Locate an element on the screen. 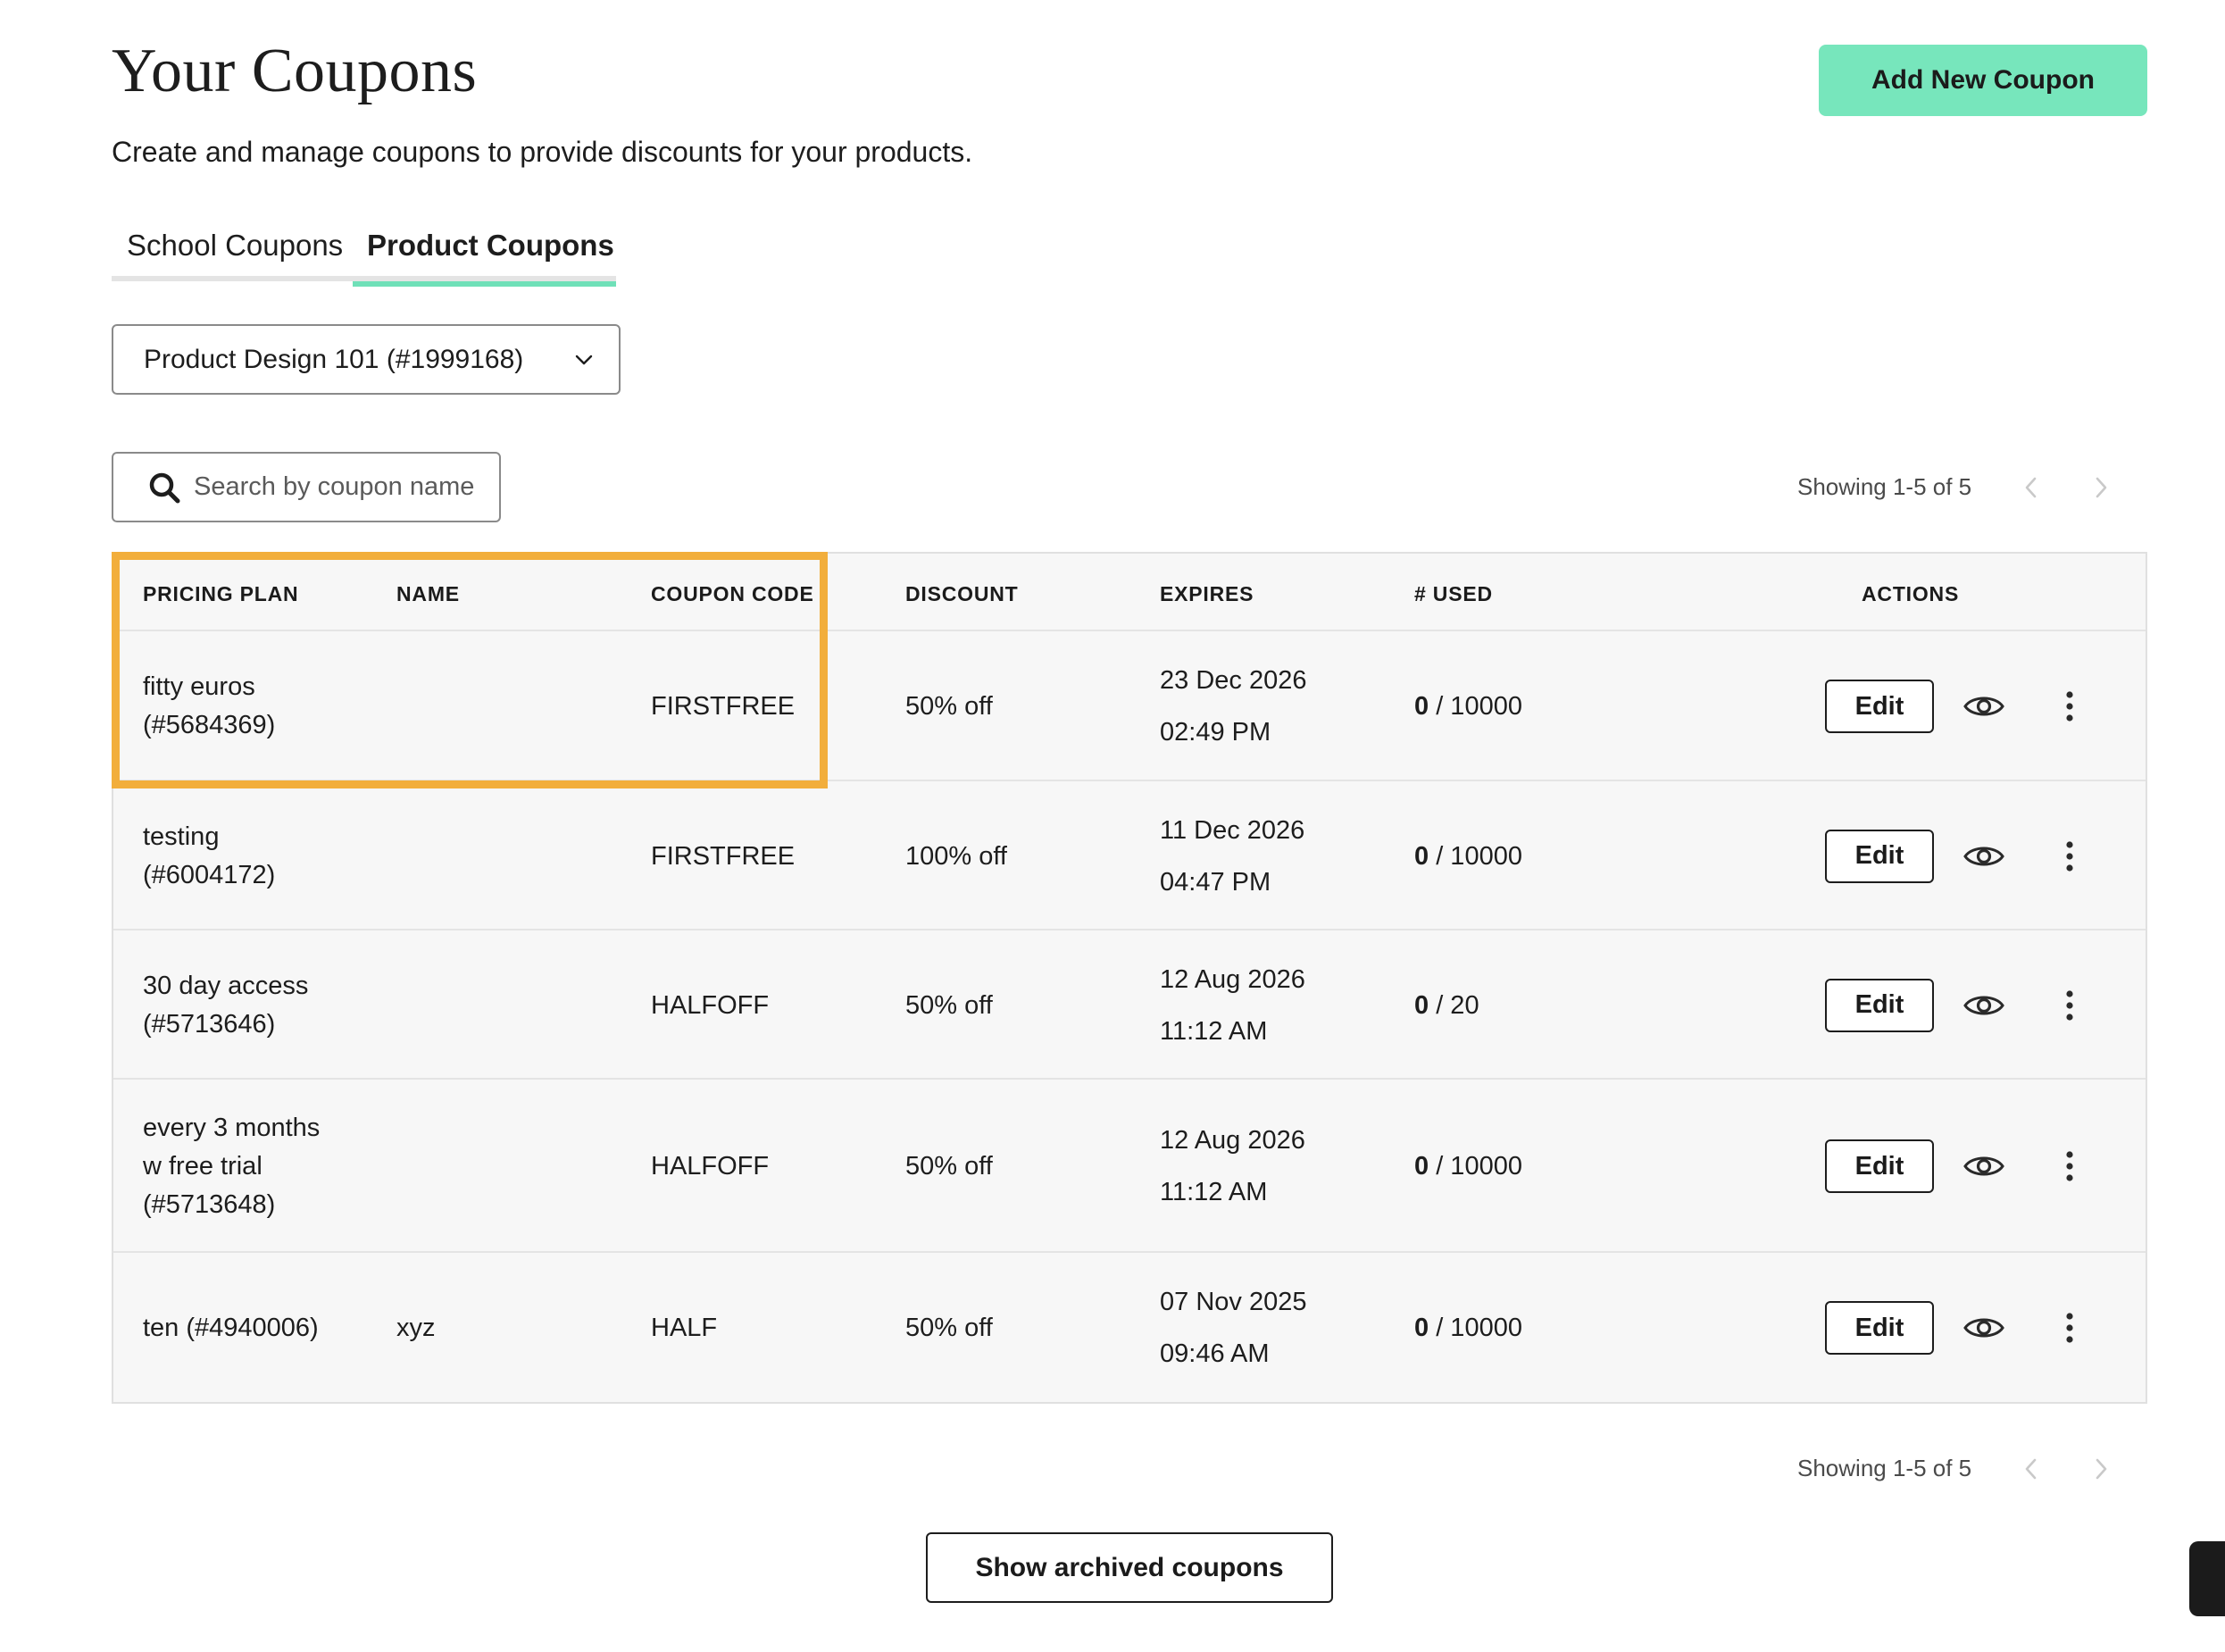 The width and height of the screenshot is (2225, 1652). column-header-used: # USED is located at coordinates (1454, 593).